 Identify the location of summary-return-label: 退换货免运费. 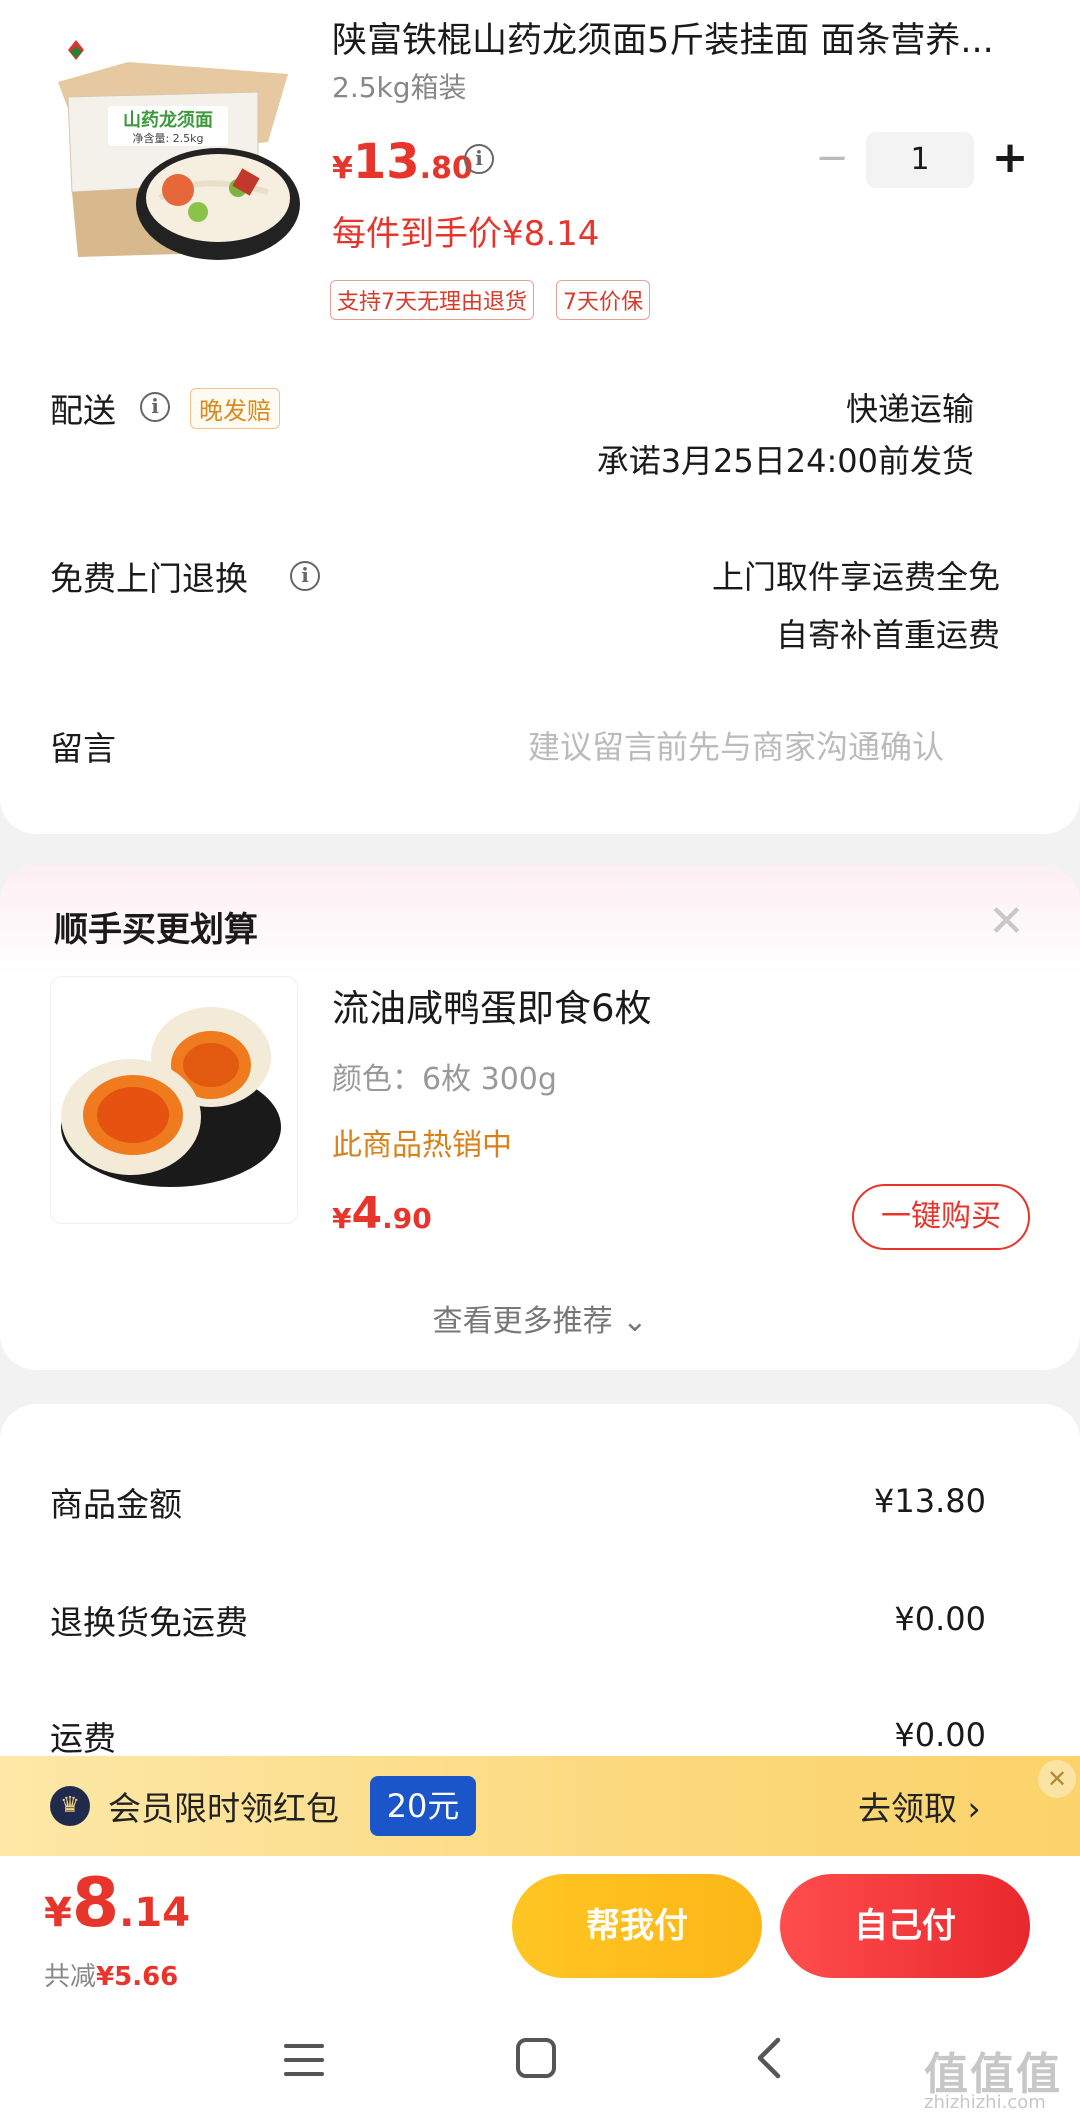
(149, 1622).